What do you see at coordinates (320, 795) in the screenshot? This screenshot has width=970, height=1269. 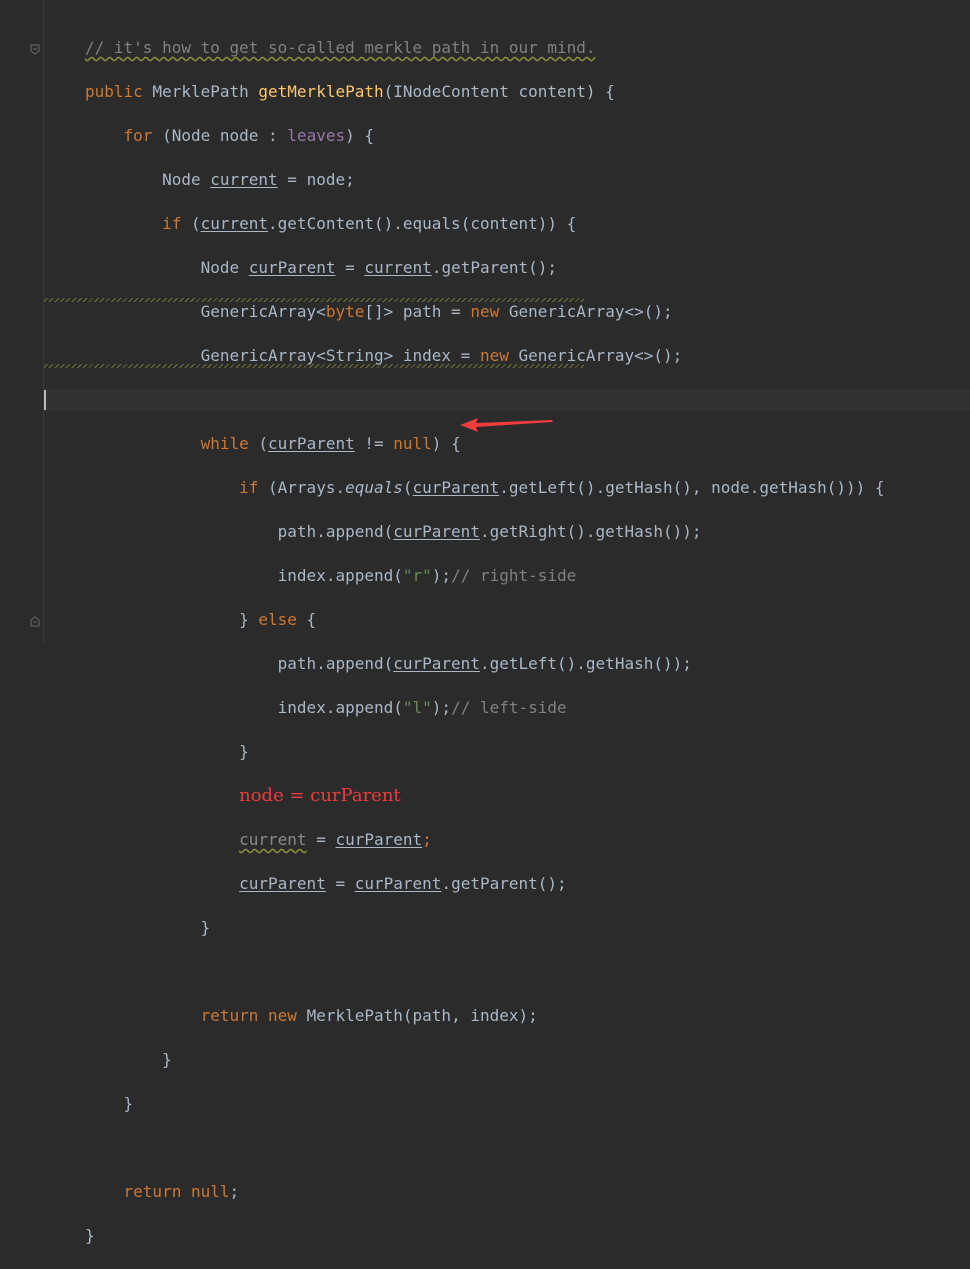 I see `handwritten-annotation: node = curParent` at bounding box center [320, 795].